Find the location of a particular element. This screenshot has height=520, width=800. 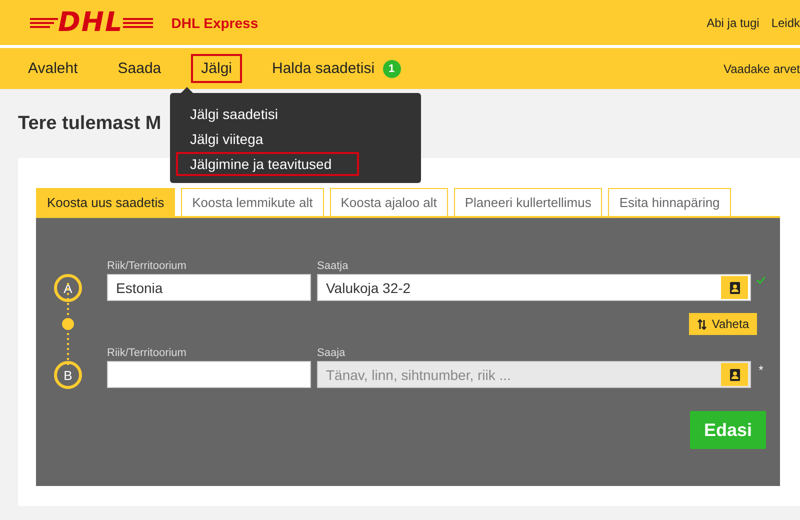

nav-item: Saada is located at coordinates (140, 68).